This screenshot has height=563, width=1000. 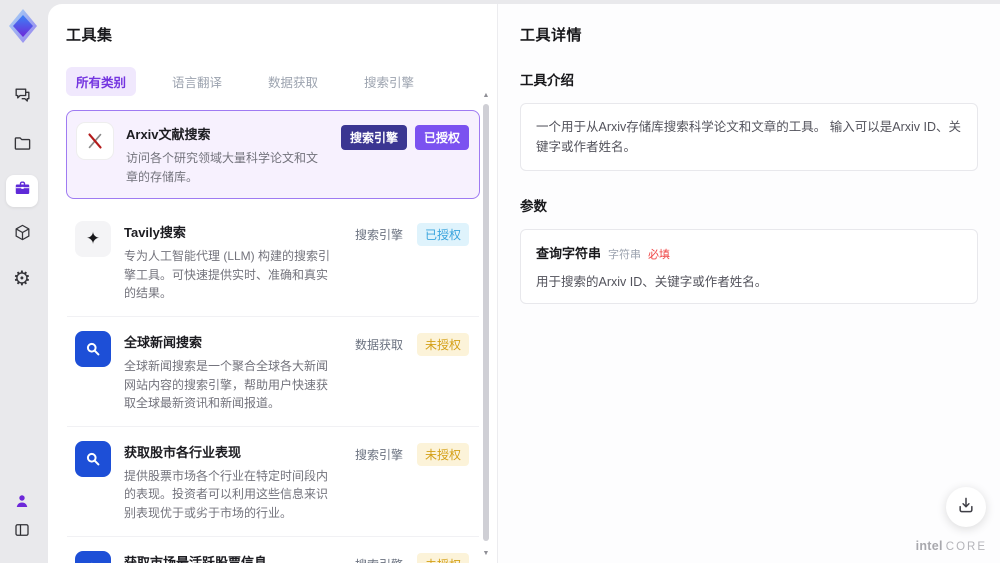 I want to click on param-header: 查询字符串 字符串 必填, so click(x=749, y=252).